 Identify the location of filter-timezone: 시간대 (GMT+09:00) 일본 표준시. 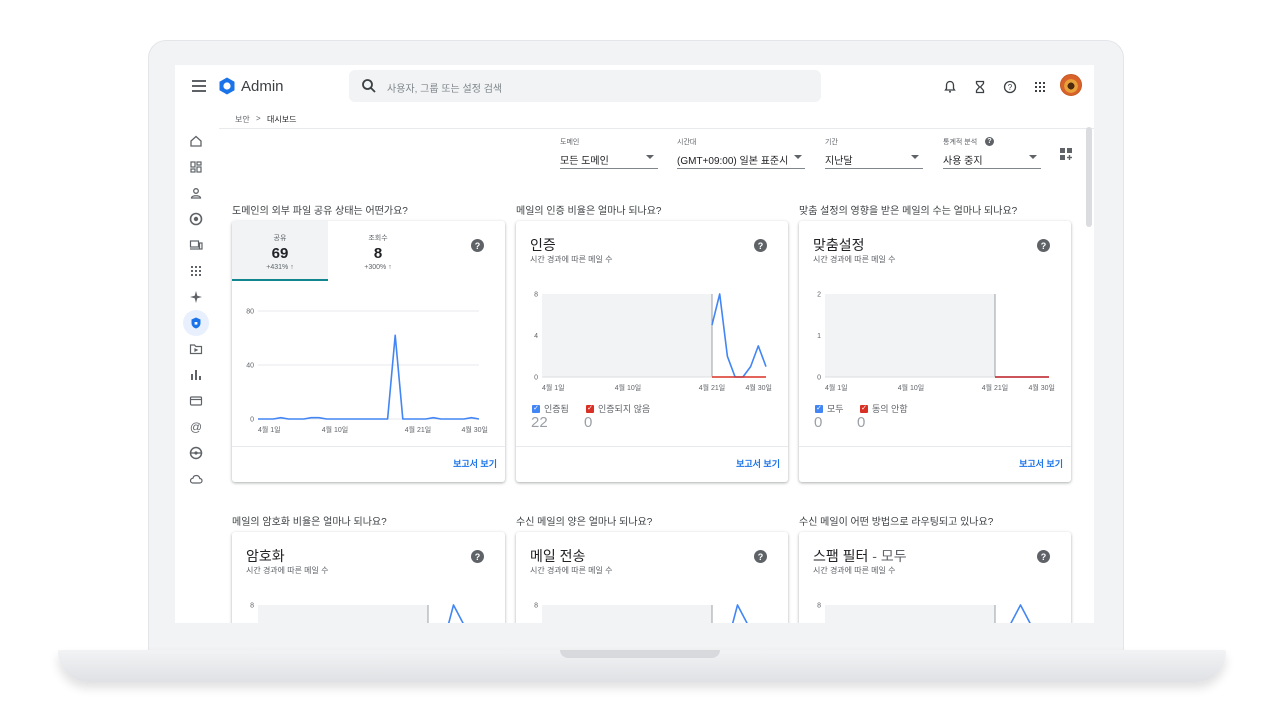
(741, 153).